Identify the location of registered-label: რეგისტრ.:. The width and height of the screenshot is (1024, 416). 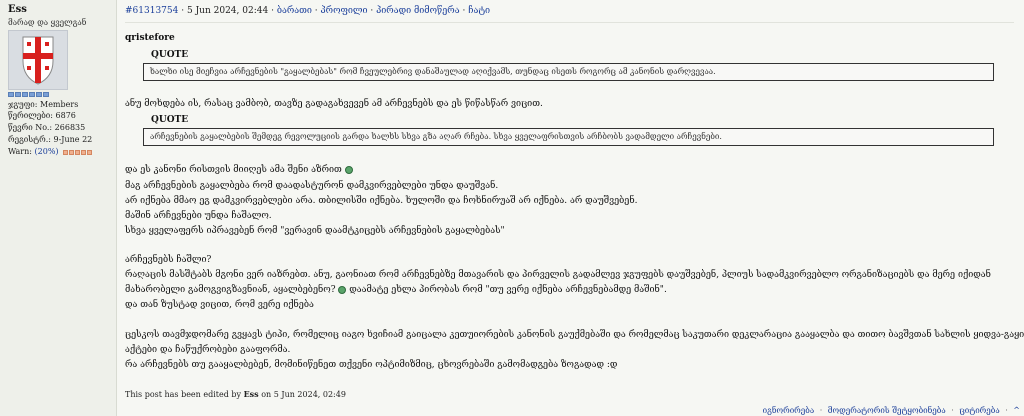
(29, 139).